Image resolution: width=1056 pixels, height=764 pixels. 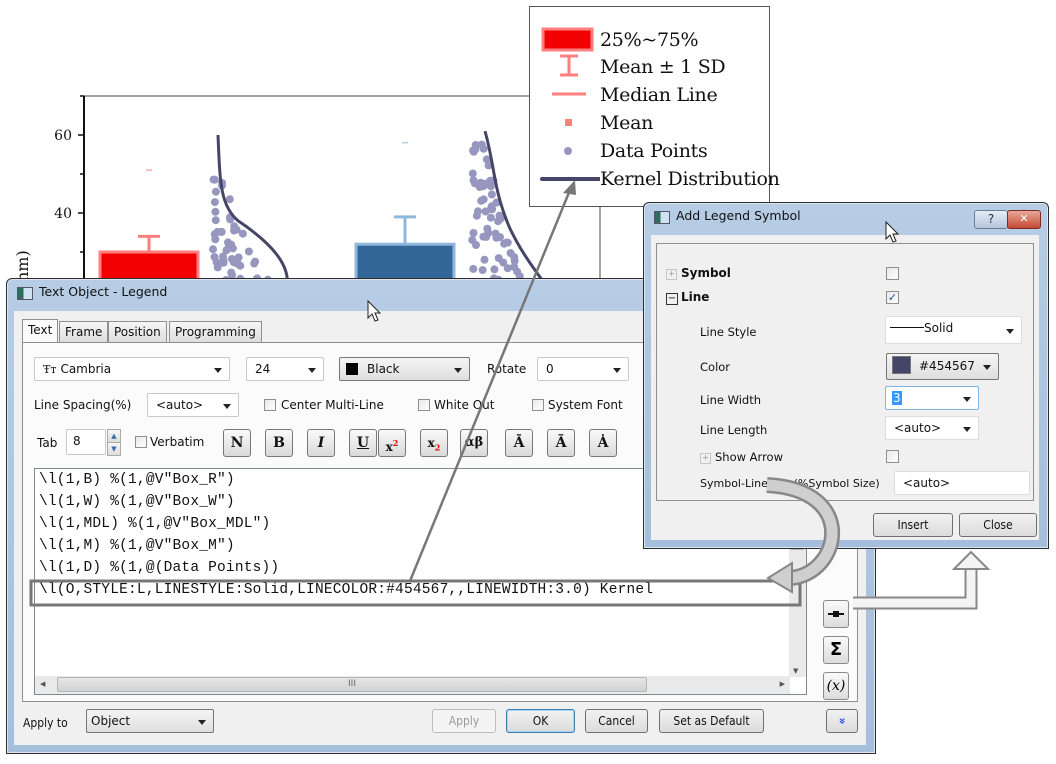 I want to click on color-label: Color, so click(x=715, y=367).